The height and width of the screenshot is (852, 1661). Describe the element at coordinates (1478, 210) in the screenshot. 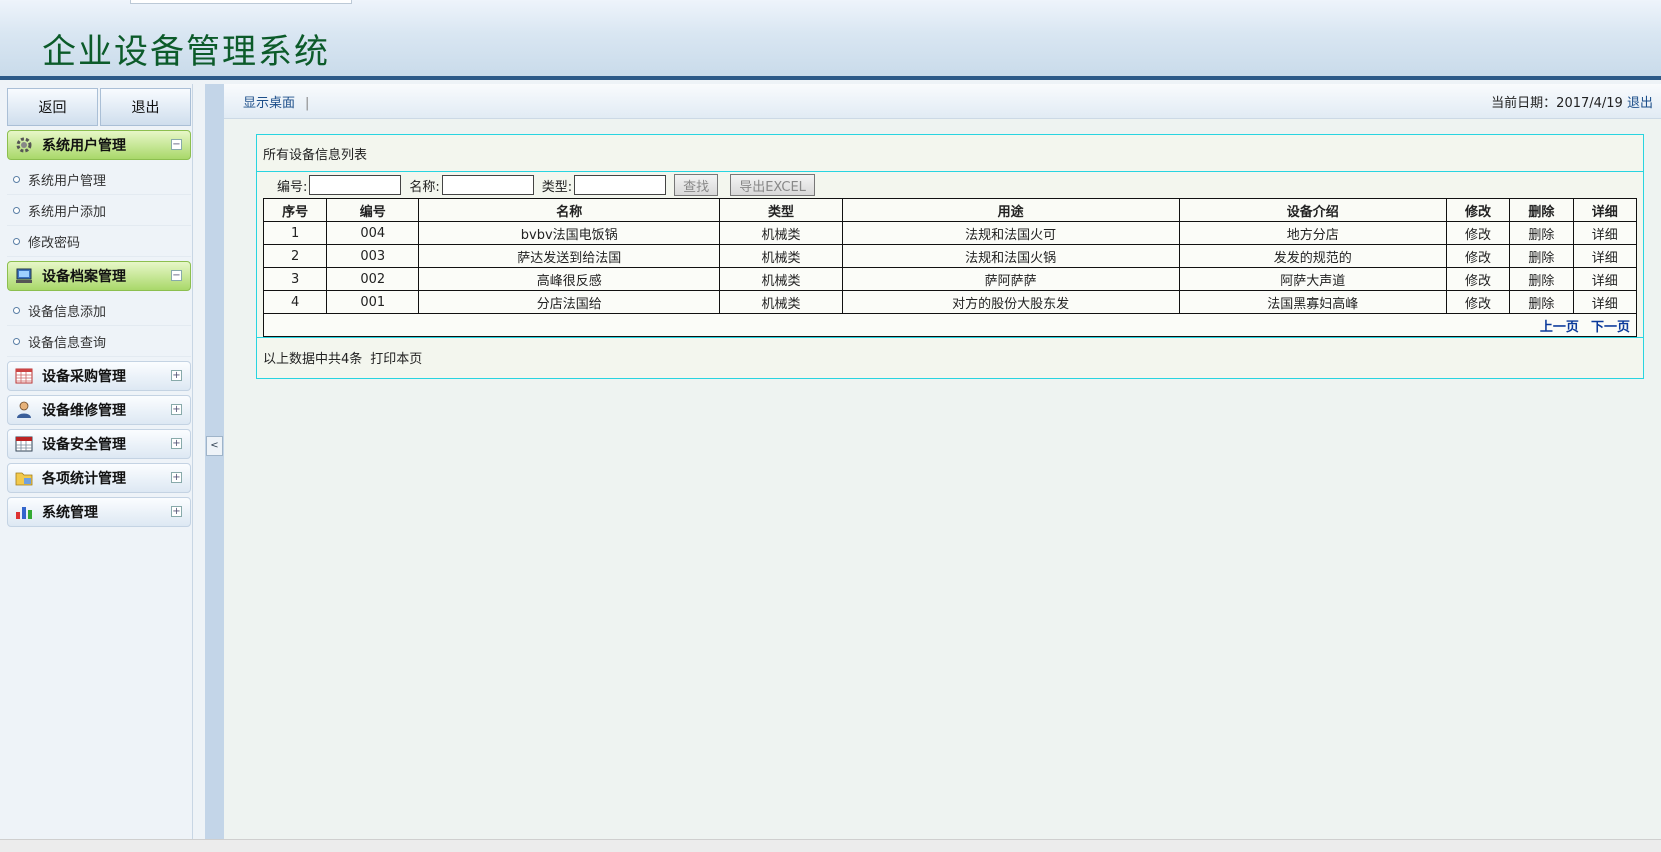

I see `col-header-edit: 修改` at that location.